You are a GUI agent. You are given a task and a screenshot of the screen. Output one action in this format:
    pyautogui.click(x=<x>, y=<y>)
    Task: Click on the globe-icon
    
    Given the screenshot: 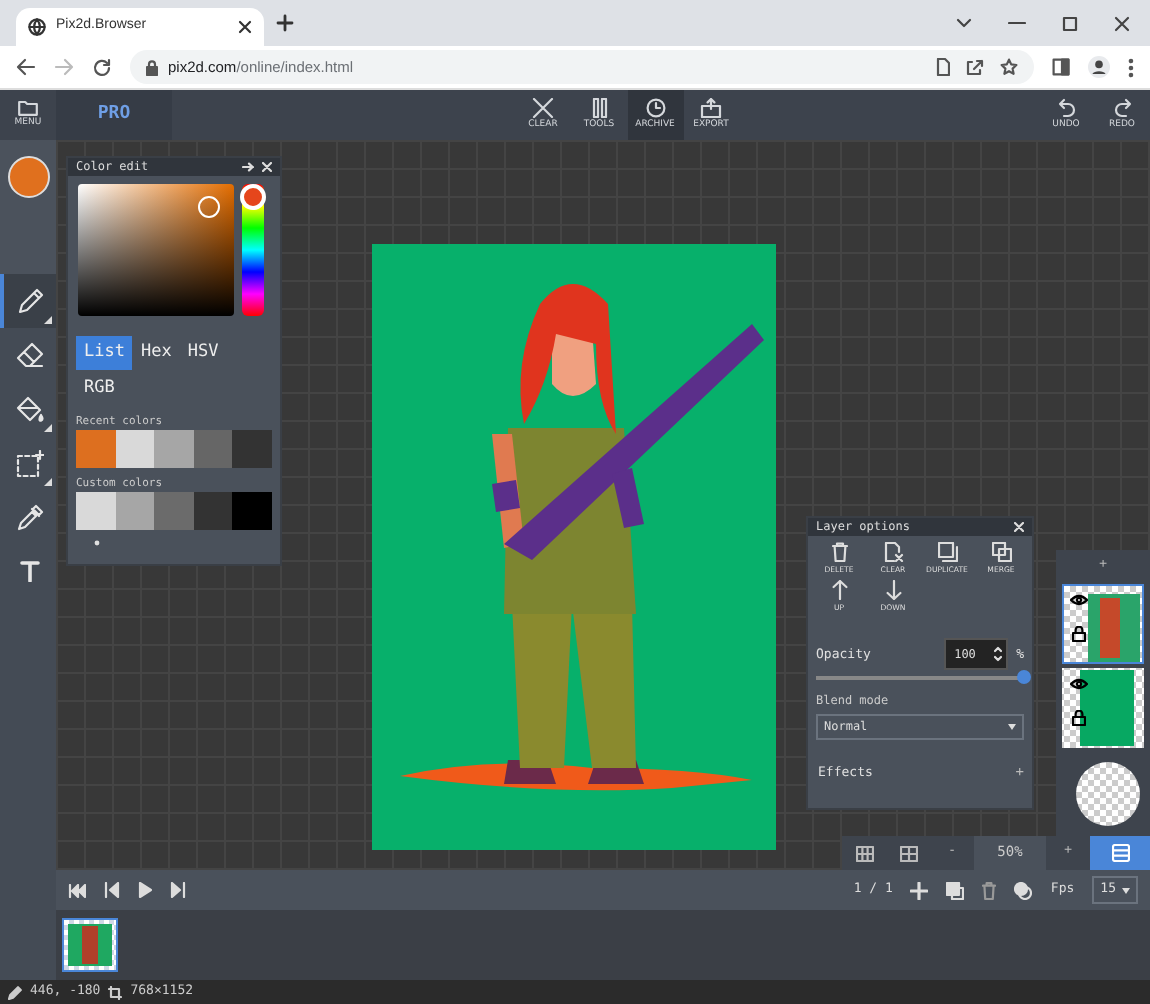 What is the action you would take?
    pyautogui.click(x=37, y=27)
    